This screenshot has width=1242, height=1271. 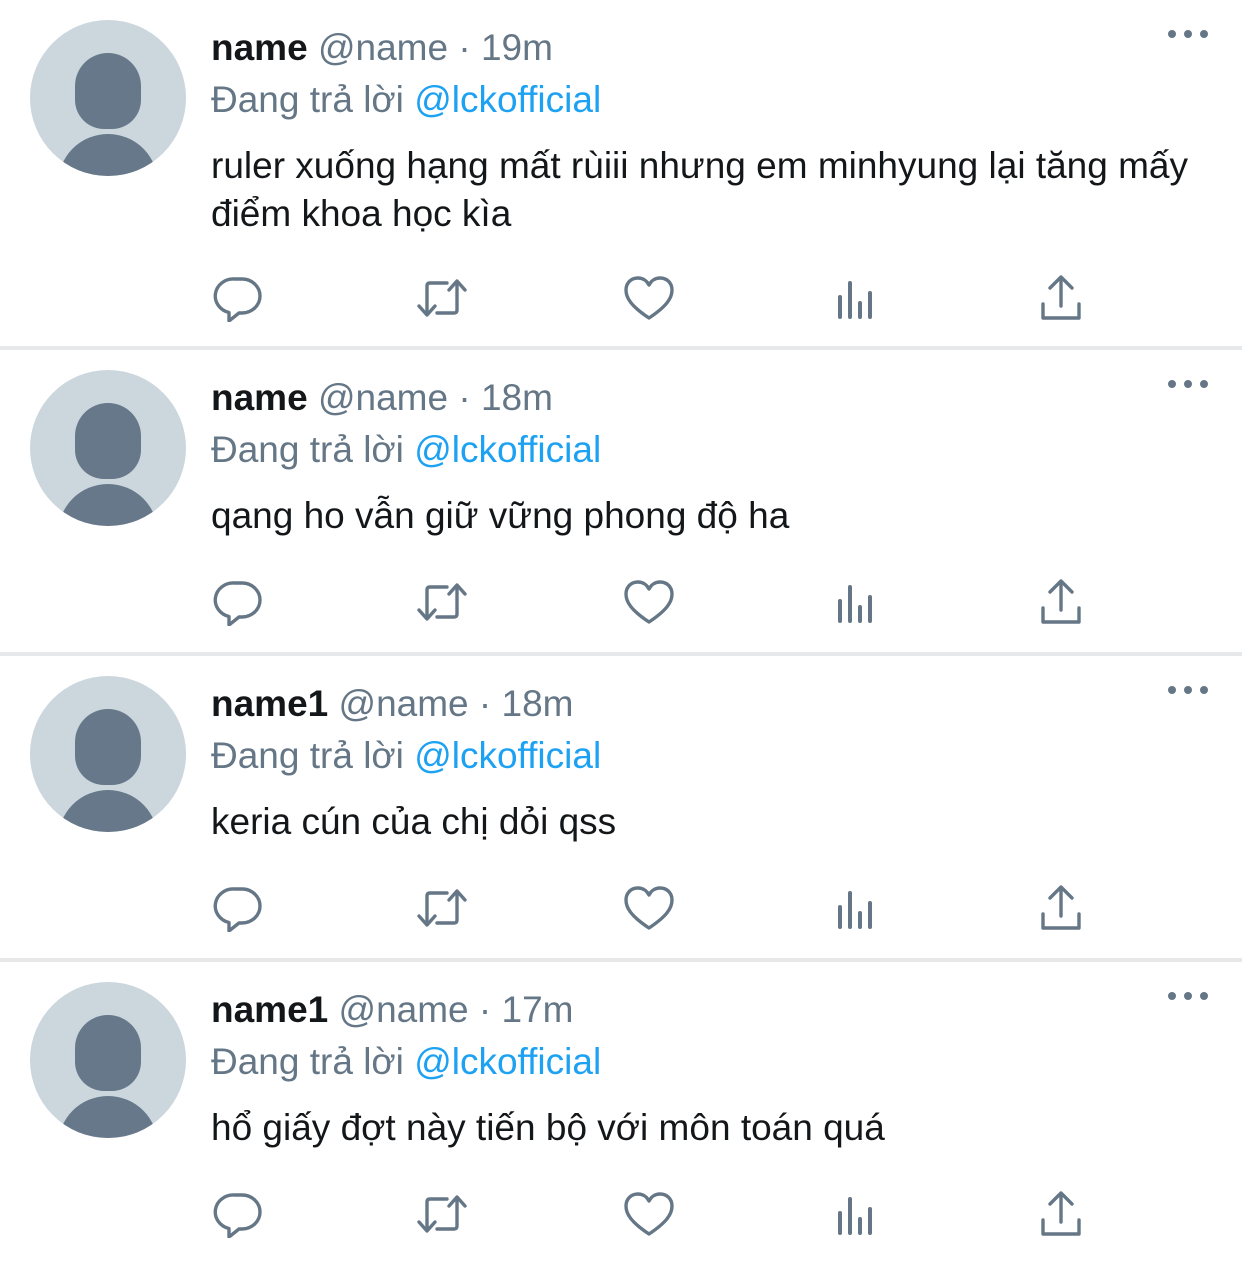 I want to click on tweet-text: hổ giấy đợt này tiến bộ với môn toán quá, so click(x=548, y=1127).